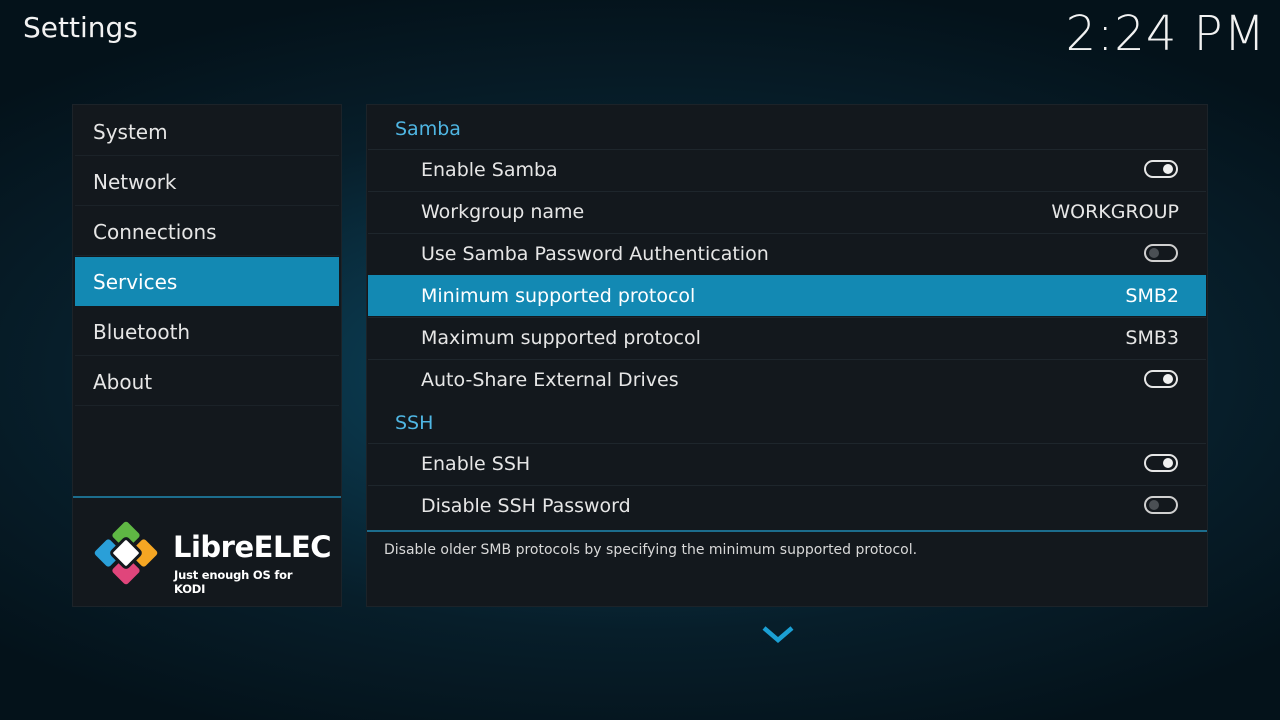 This screenshot has height=720, width=1280. What do you see at coordinates (558, 296) in the screenshot?
I see `setting-label: Minimum supported protocol` at bounding box center [558, 296].